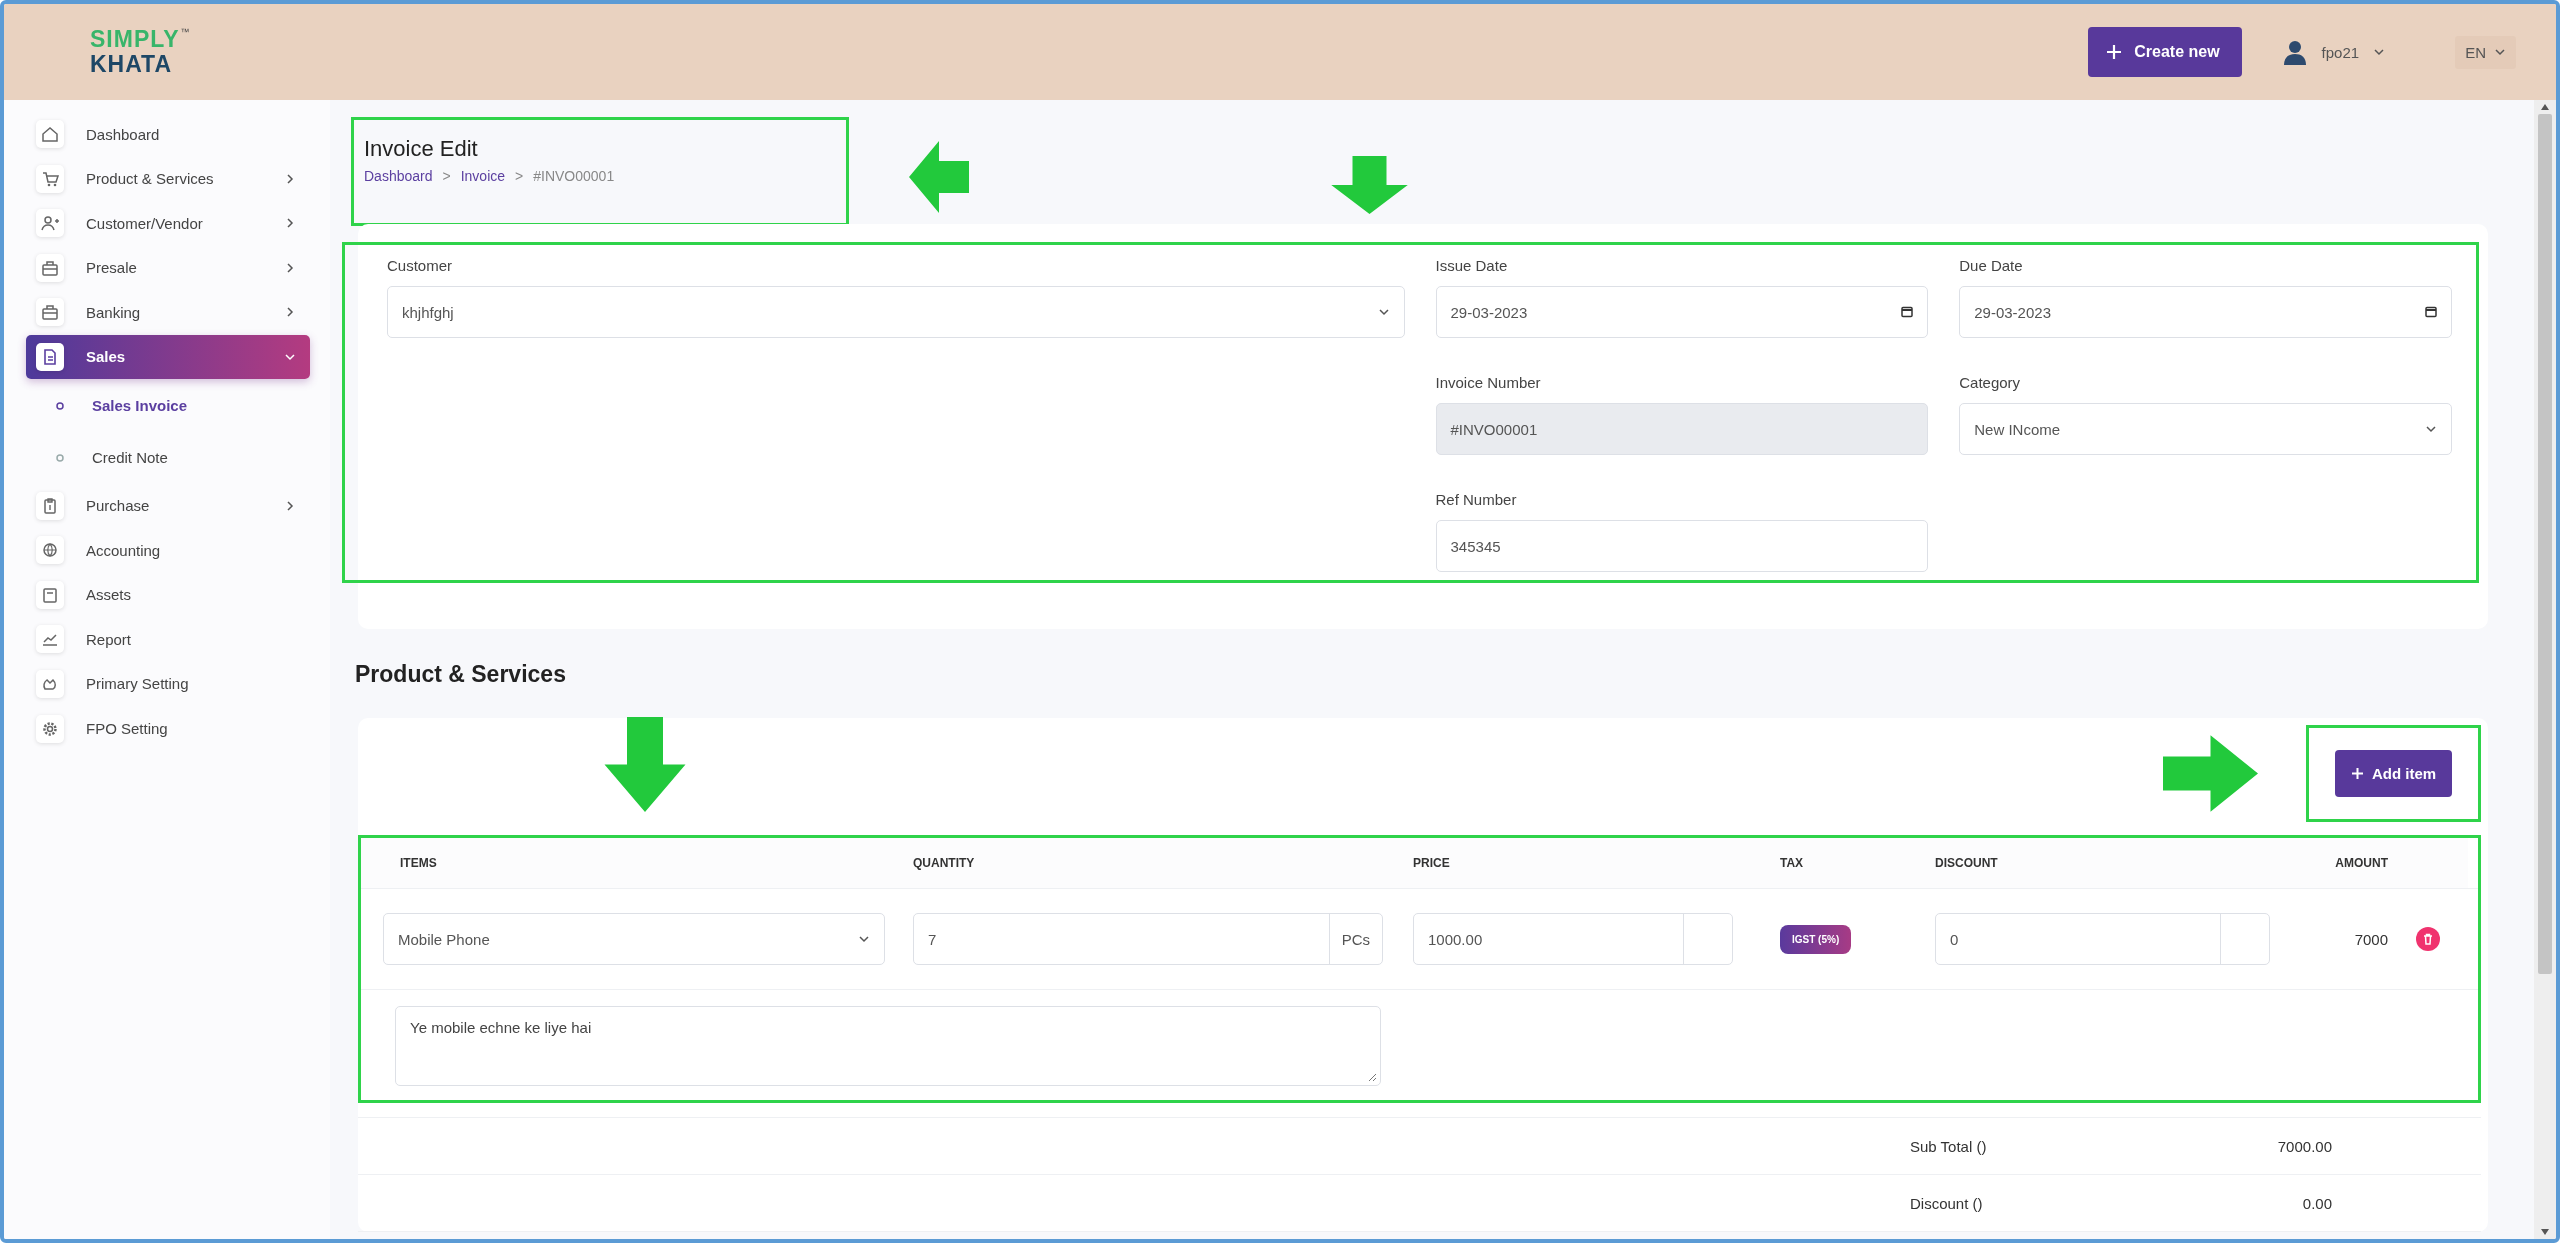 This screenshot has width=2560, height=1243. I want to click on field-label: Category, so click(1990, 382).